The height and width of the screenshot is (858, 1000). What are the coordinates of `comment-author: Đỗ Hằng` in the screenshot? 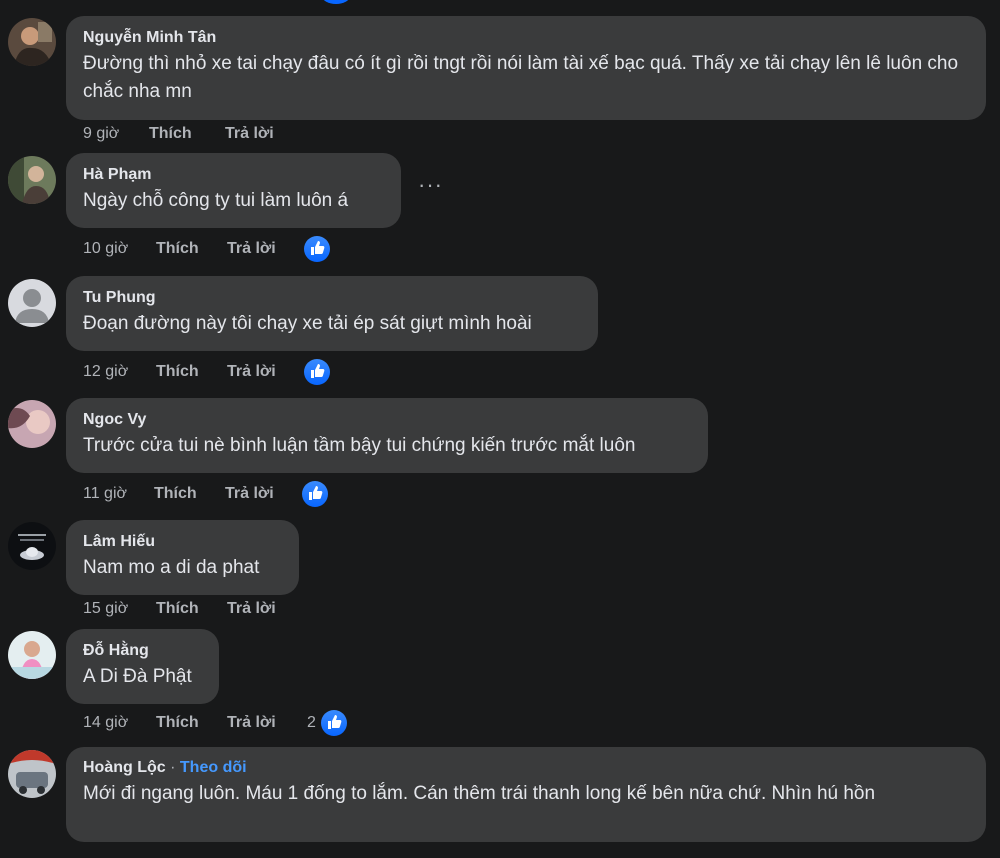 It's located at (142, 651).